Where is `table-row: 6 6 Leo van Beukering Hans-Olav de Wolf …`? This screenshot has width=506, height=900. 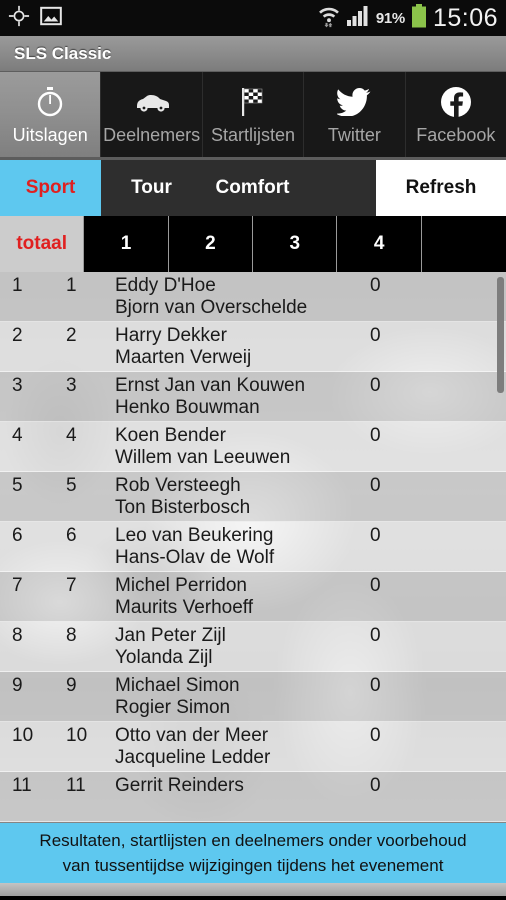 table-row: 6 6 Leo van Beukering Hans-Olav de Wolf … is located at coordinates (253, 547).